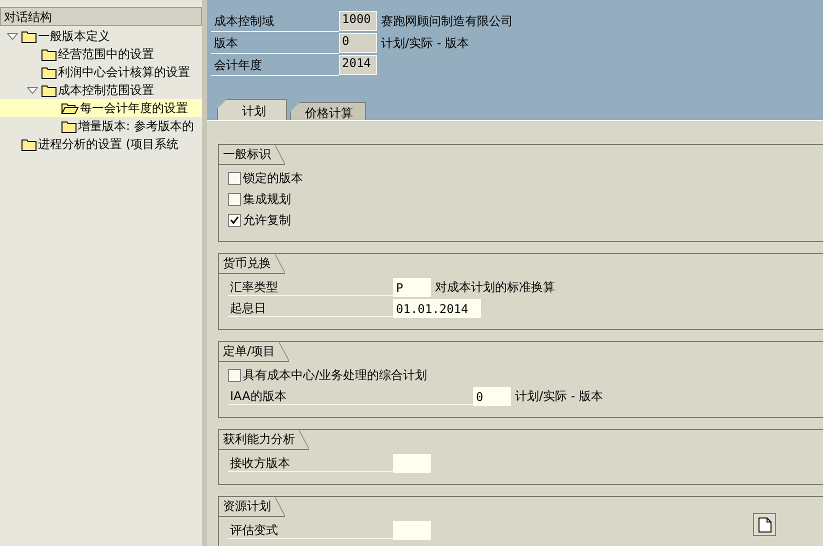 The image size is (823, 546). What do you see at coordinates (310, 287) in the screenshot?
I see `field-label: 汇率类型` at bounding box center [310, 287].